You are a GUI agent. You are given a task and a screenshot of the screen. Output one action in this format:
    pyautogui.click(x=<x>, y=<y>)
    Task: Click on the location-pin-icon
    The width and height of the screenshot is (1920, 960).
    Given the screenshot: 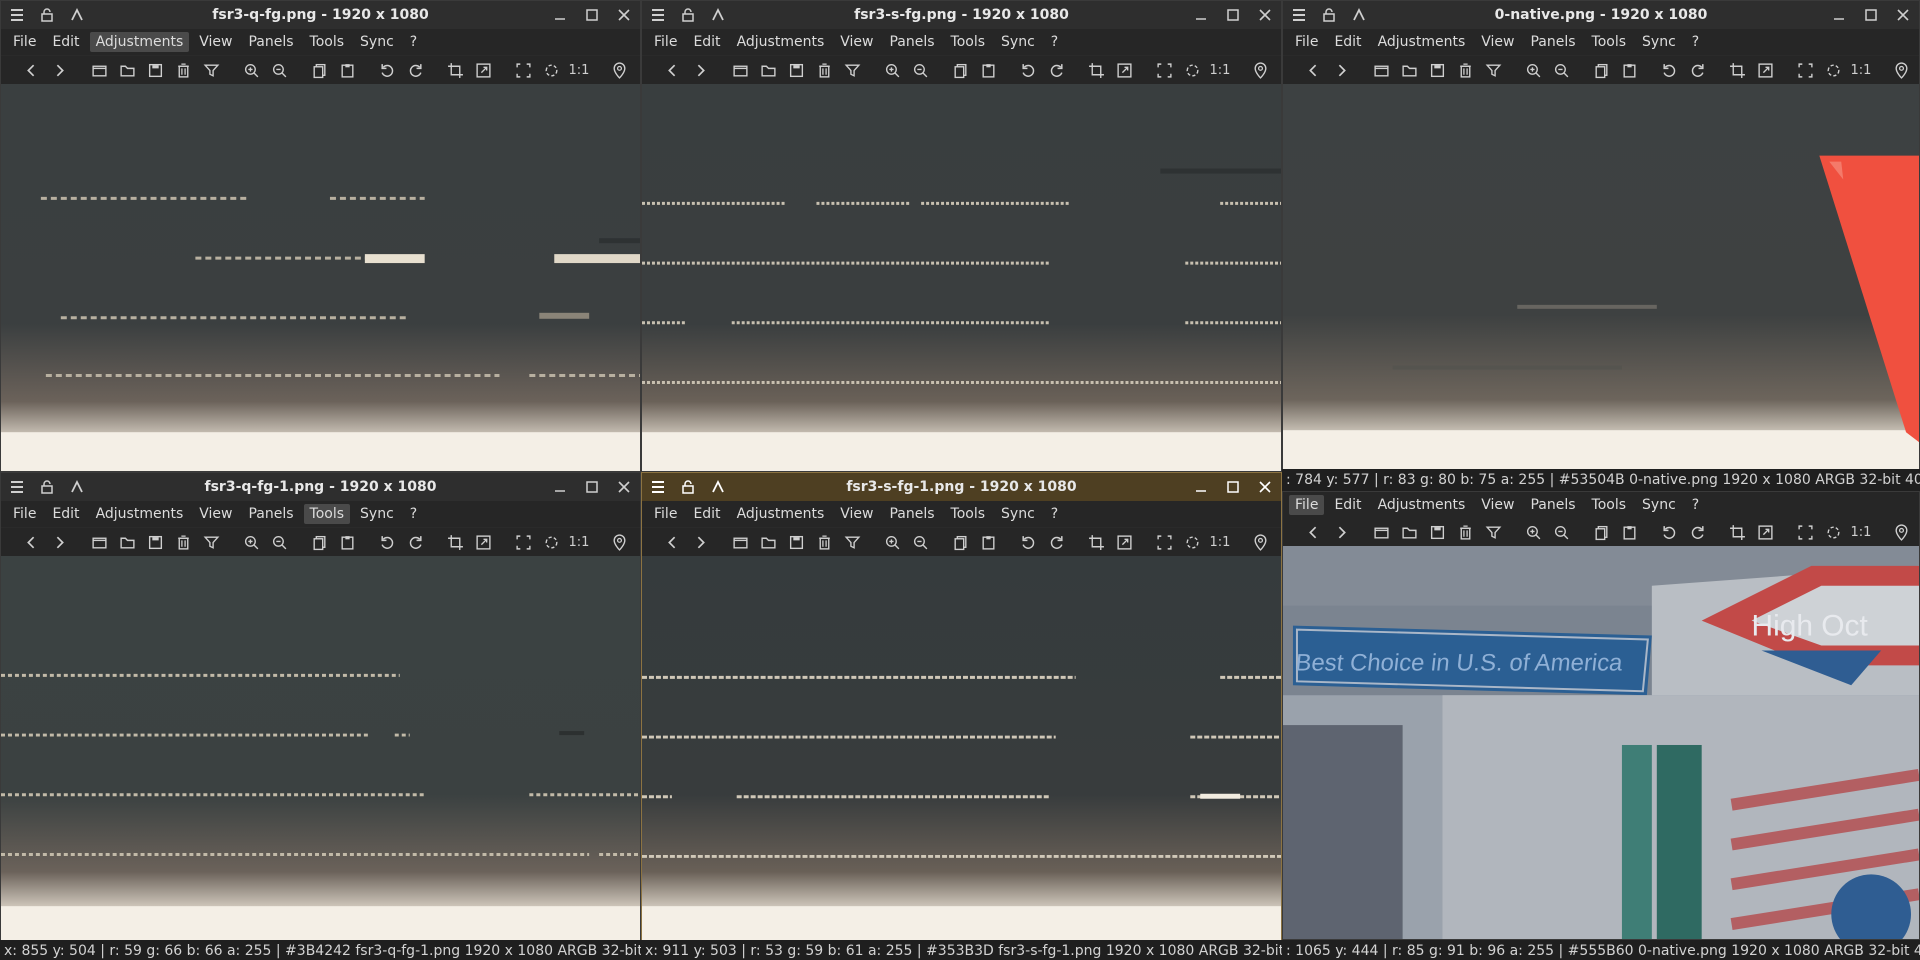 What is the action you would take?
    pyautogui.click(x=1901, y=70)
    